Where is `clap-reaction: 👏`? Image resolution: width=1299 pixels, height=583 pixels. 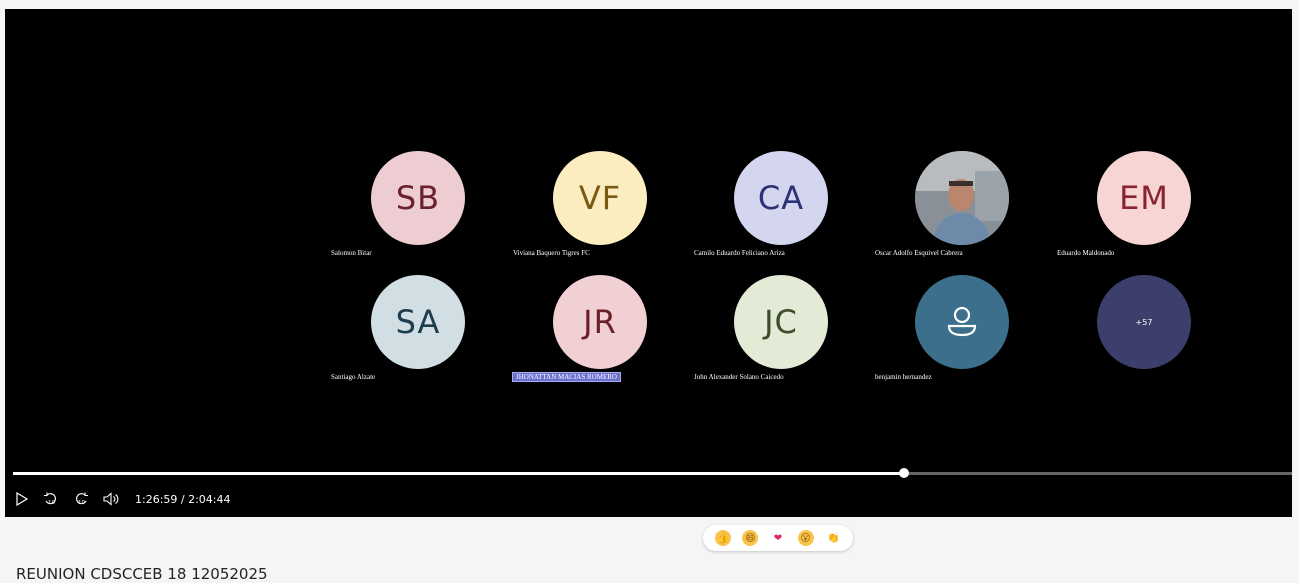 clap-reaction: 👏 is located at coordinates (833, 538).